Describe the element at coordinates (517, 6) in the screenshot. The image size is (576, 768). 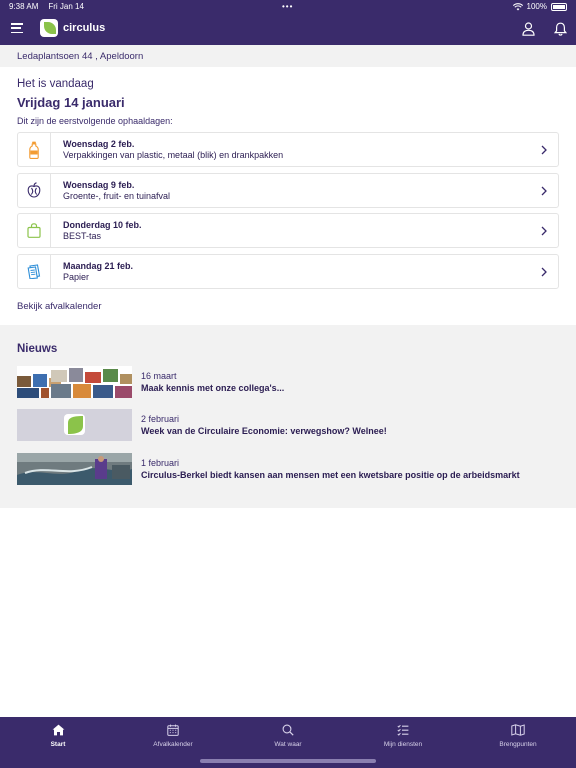
I see `wifi-icon` at that location.